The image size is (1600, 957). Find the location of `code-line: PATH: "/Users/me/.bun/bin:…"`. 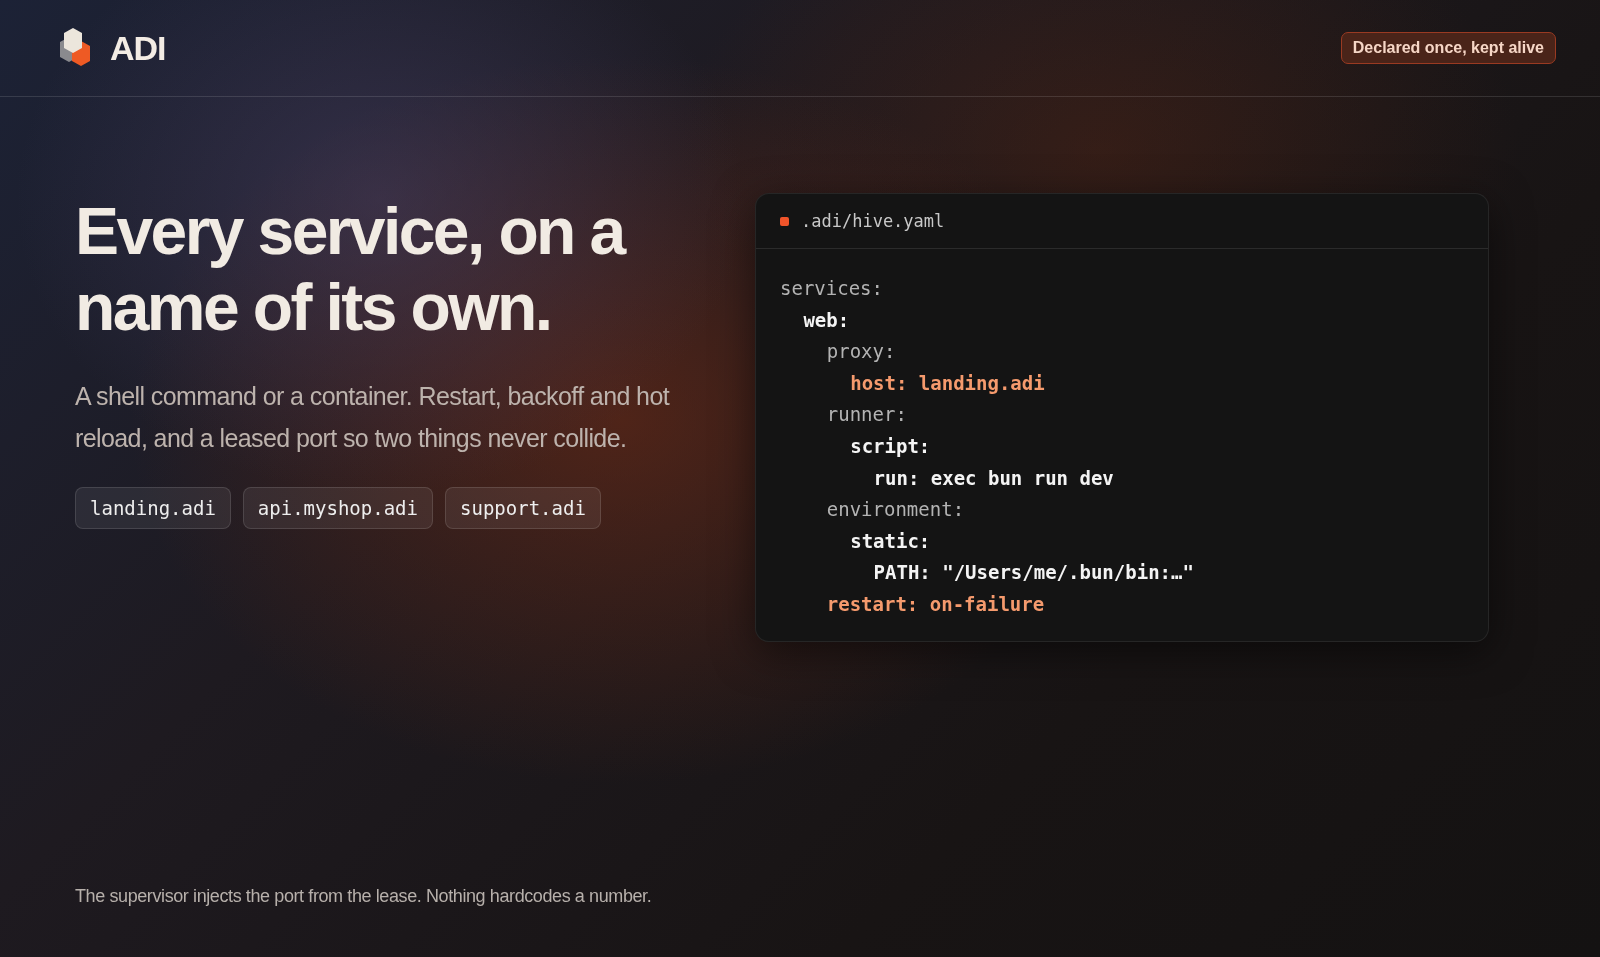

code-line: PATH: "/Users/me/.bun/bin:…" is located at coordinates (1033, 573).